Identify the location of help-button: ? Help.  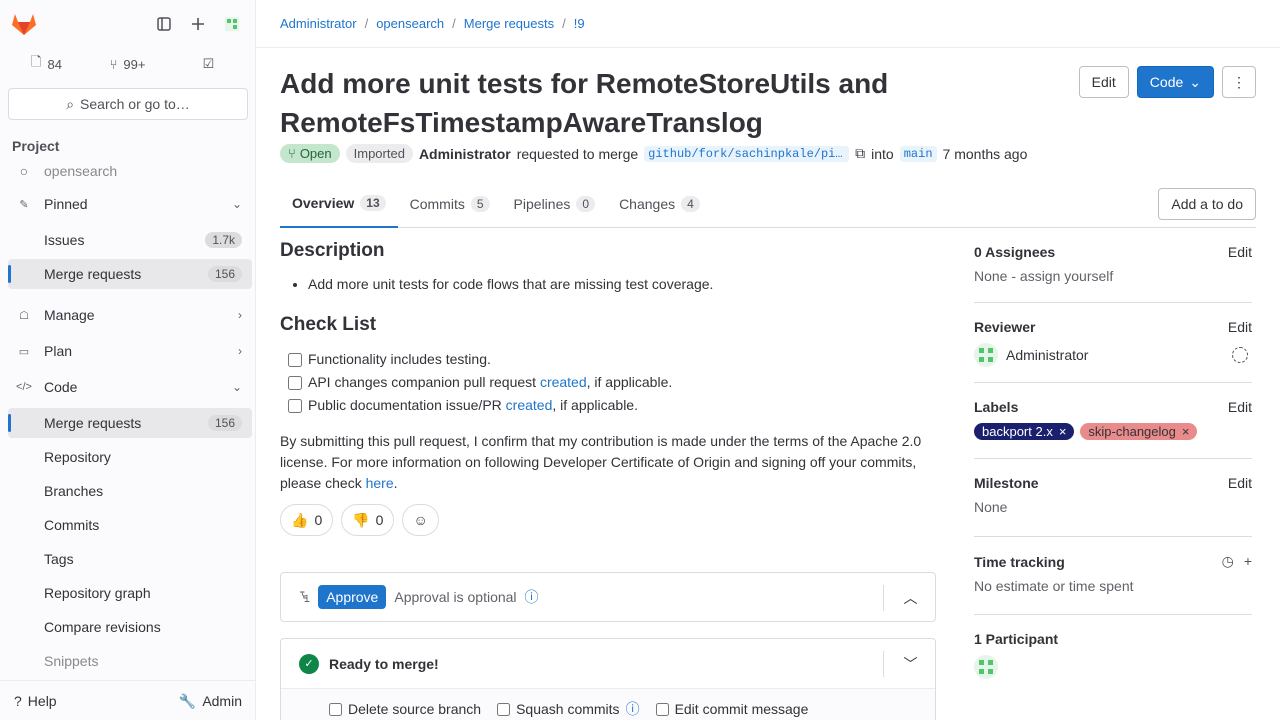
(35, 701).